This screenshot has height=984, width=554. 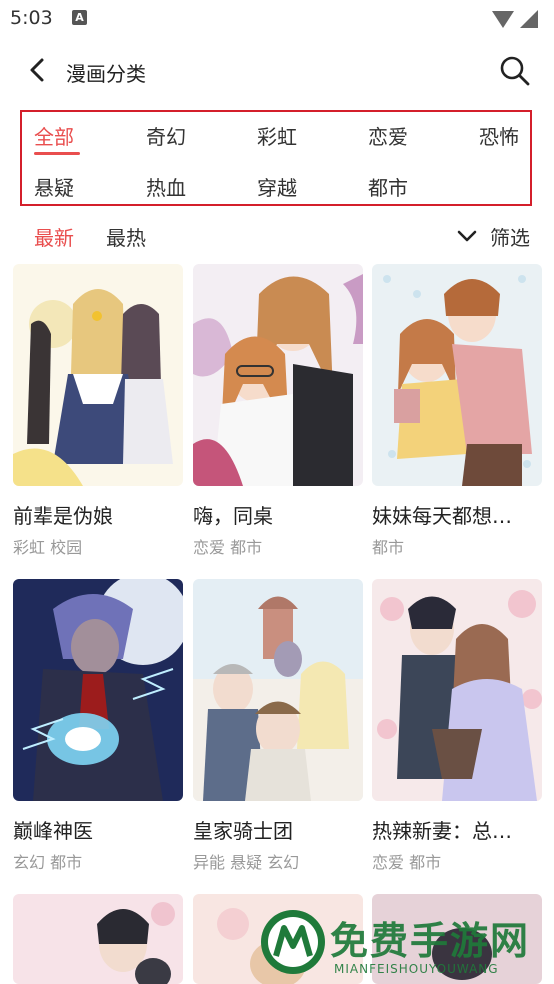 What do you see at coordinates (31, 18) in the screenshot?
I see `status-time: 5:03` at bounding box center [31, 18].